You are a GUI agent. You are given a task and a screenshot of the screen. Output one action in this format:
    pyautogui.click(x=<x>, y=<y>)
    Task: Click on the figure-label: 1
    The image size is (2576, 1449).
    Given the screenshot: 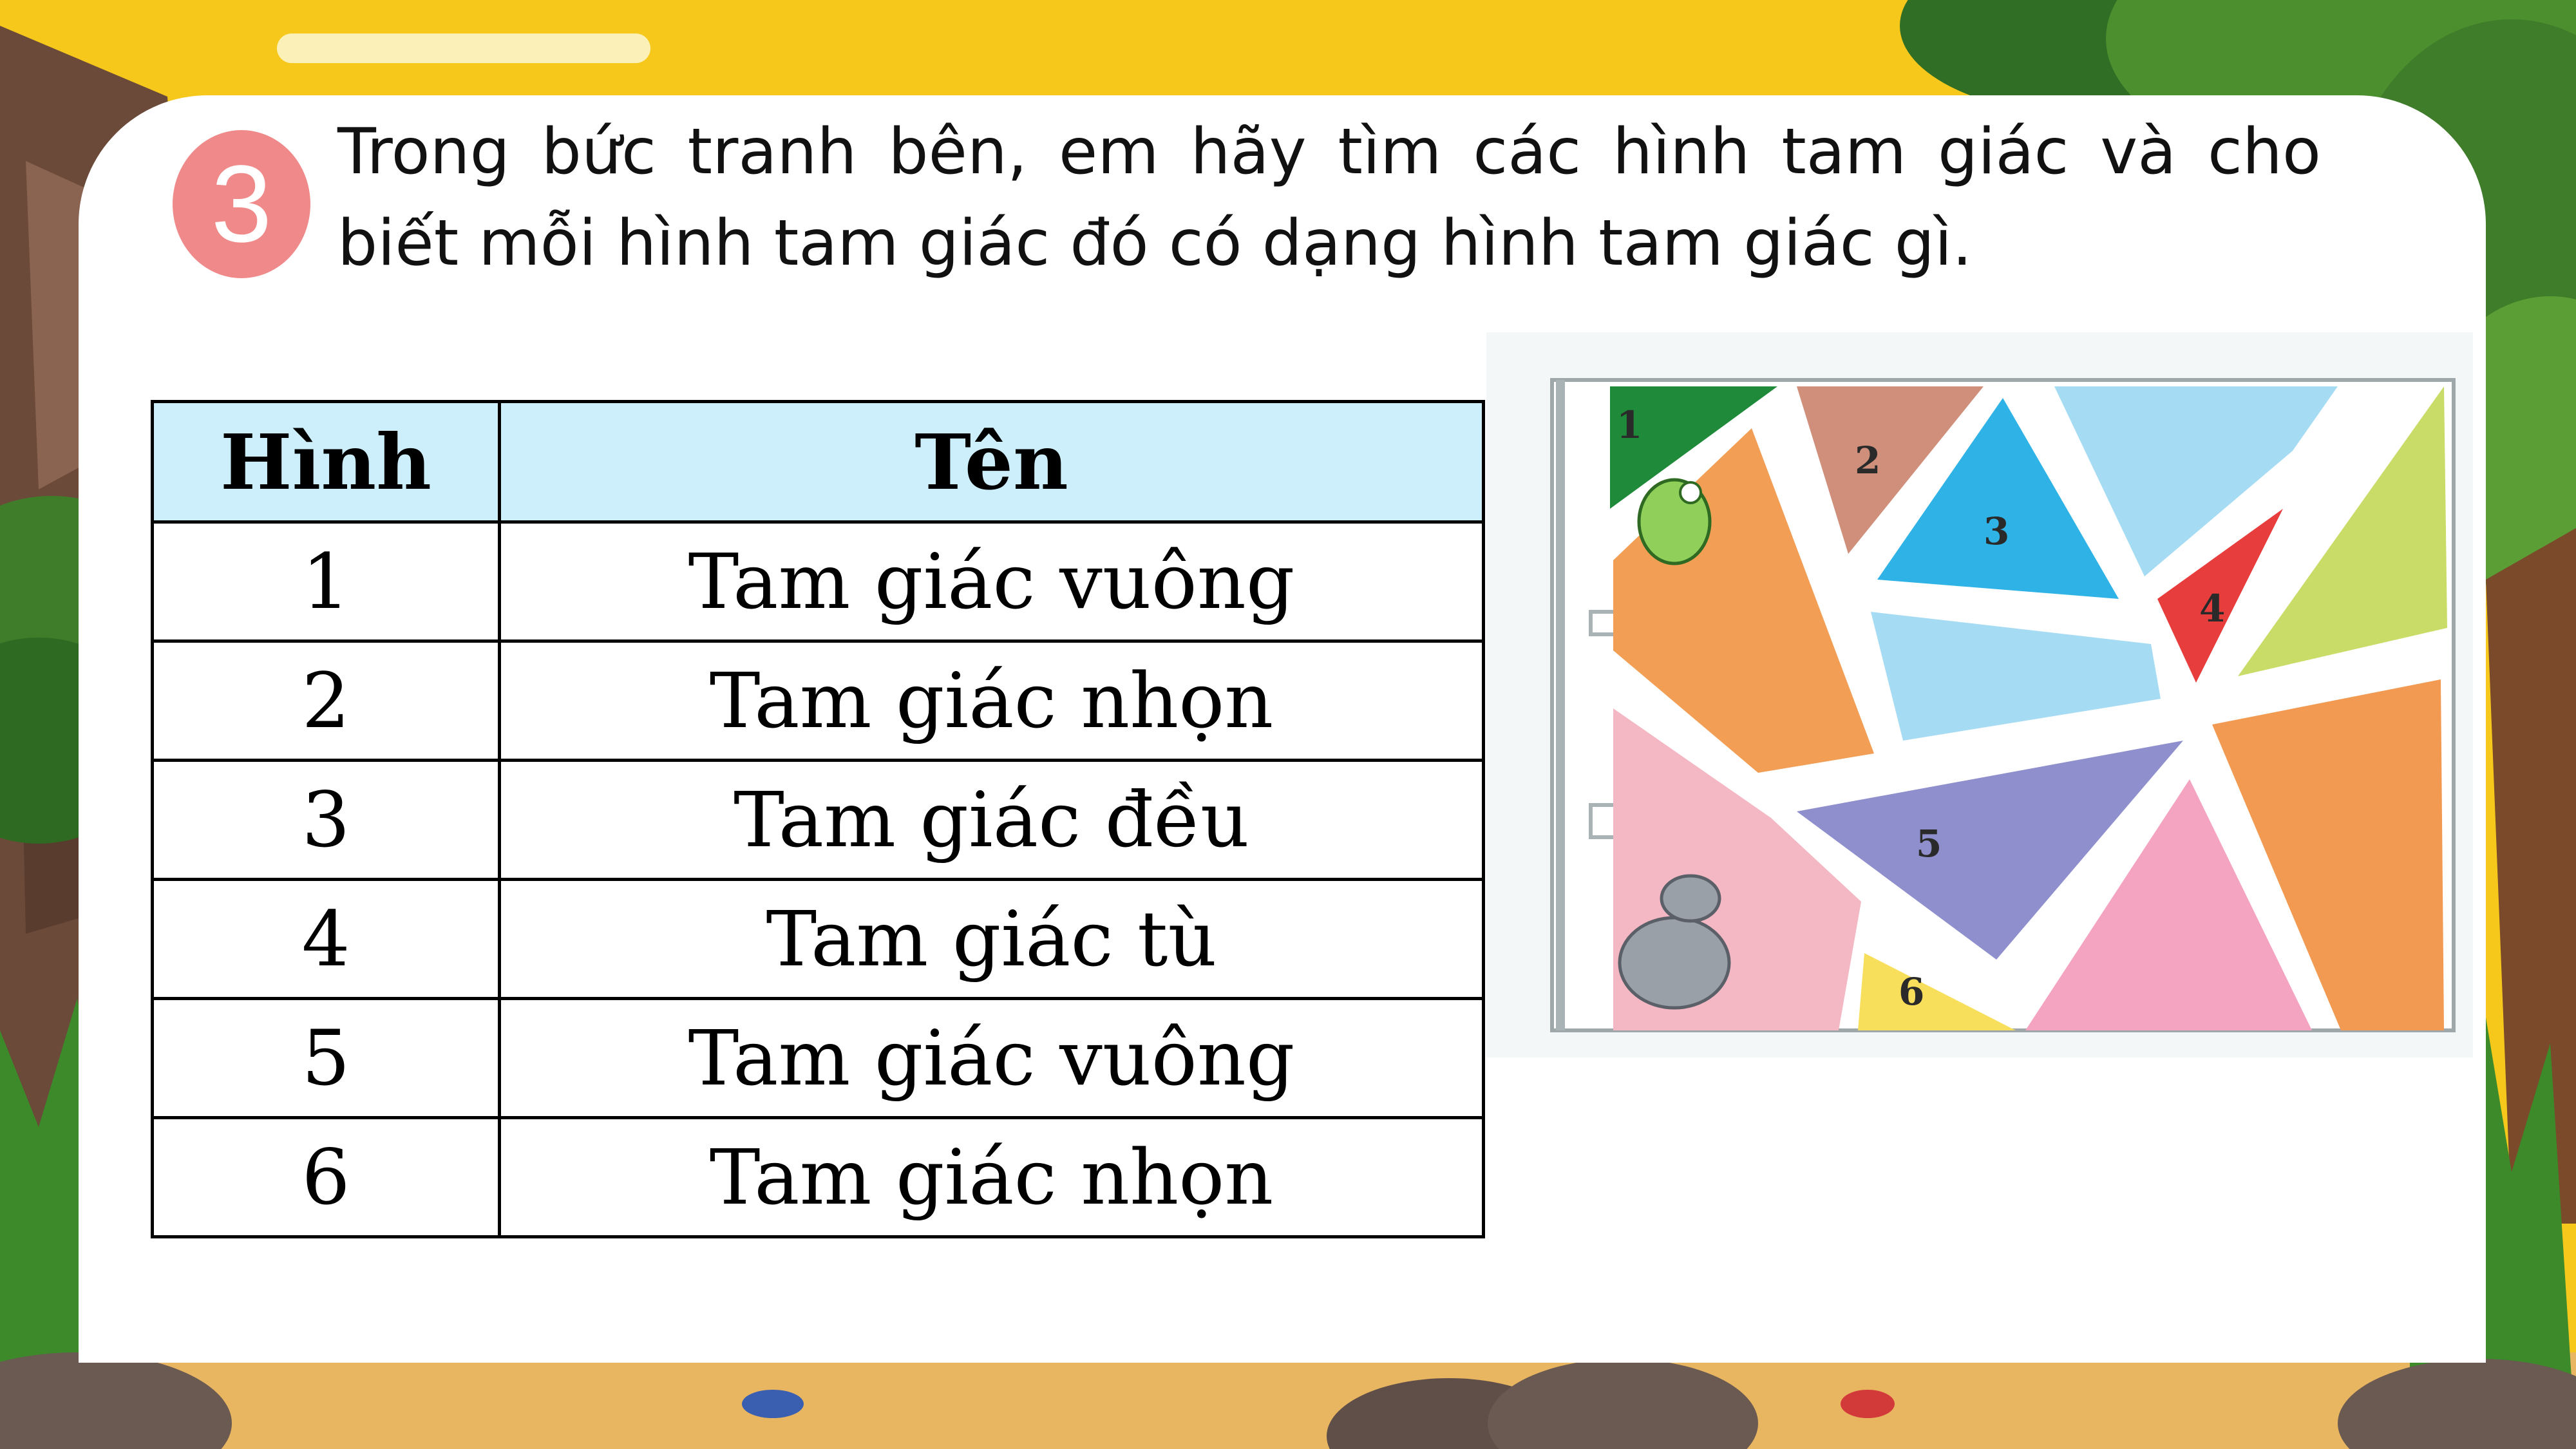 What is the action you would take?
    pyautogui.click(x=1629, y=425)
    